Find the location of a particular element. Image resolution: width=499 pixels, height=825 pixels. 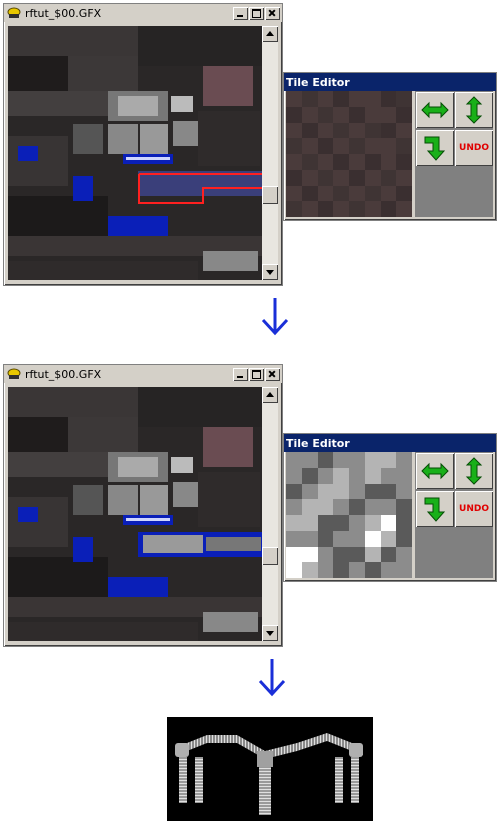

tile-editor-after: Tile Editor UNDO is located at coordinates (390, 507).